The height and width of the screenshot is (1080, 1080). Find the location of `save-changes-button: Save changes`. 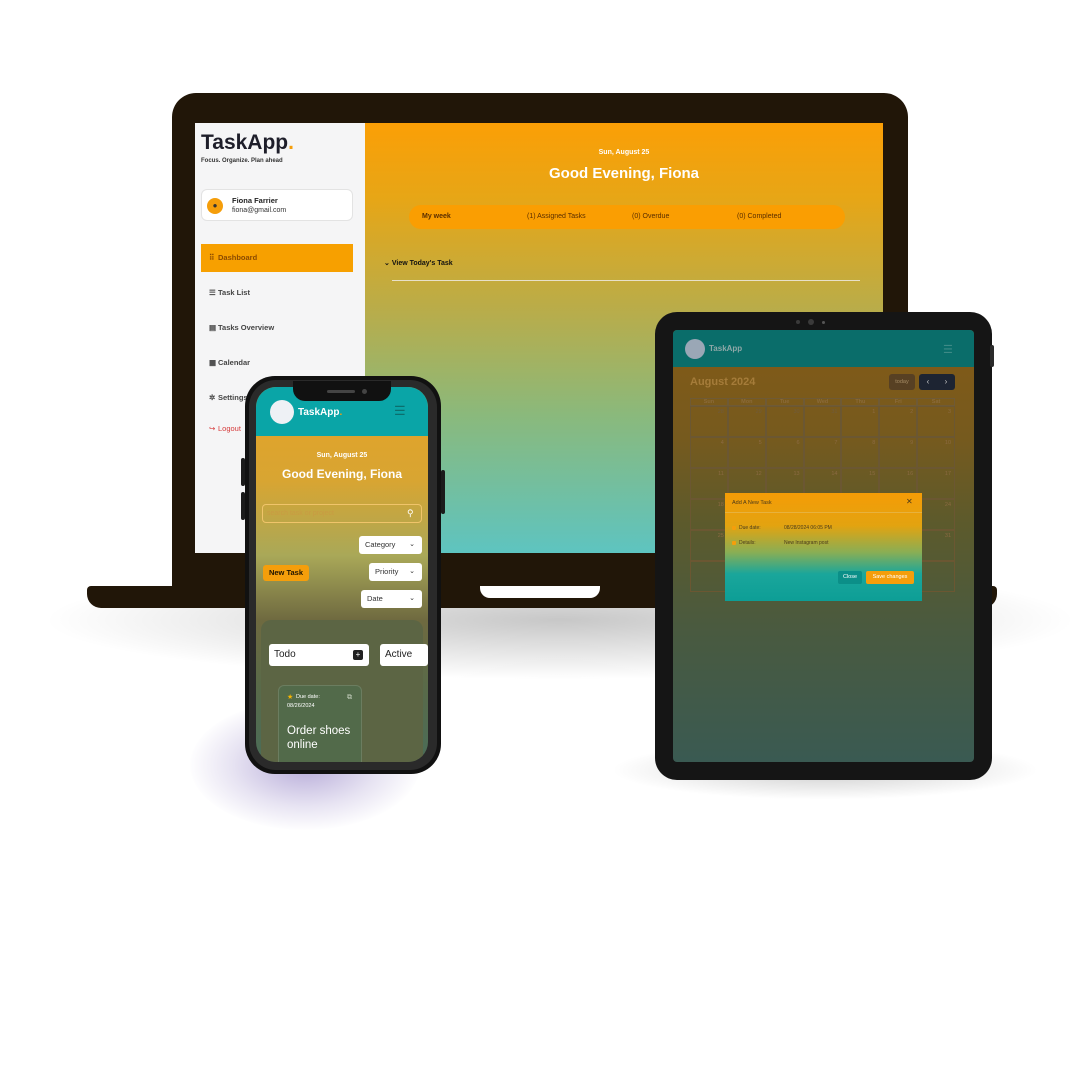

save-changes-button: Save changes is located at coordinates (890, 577).